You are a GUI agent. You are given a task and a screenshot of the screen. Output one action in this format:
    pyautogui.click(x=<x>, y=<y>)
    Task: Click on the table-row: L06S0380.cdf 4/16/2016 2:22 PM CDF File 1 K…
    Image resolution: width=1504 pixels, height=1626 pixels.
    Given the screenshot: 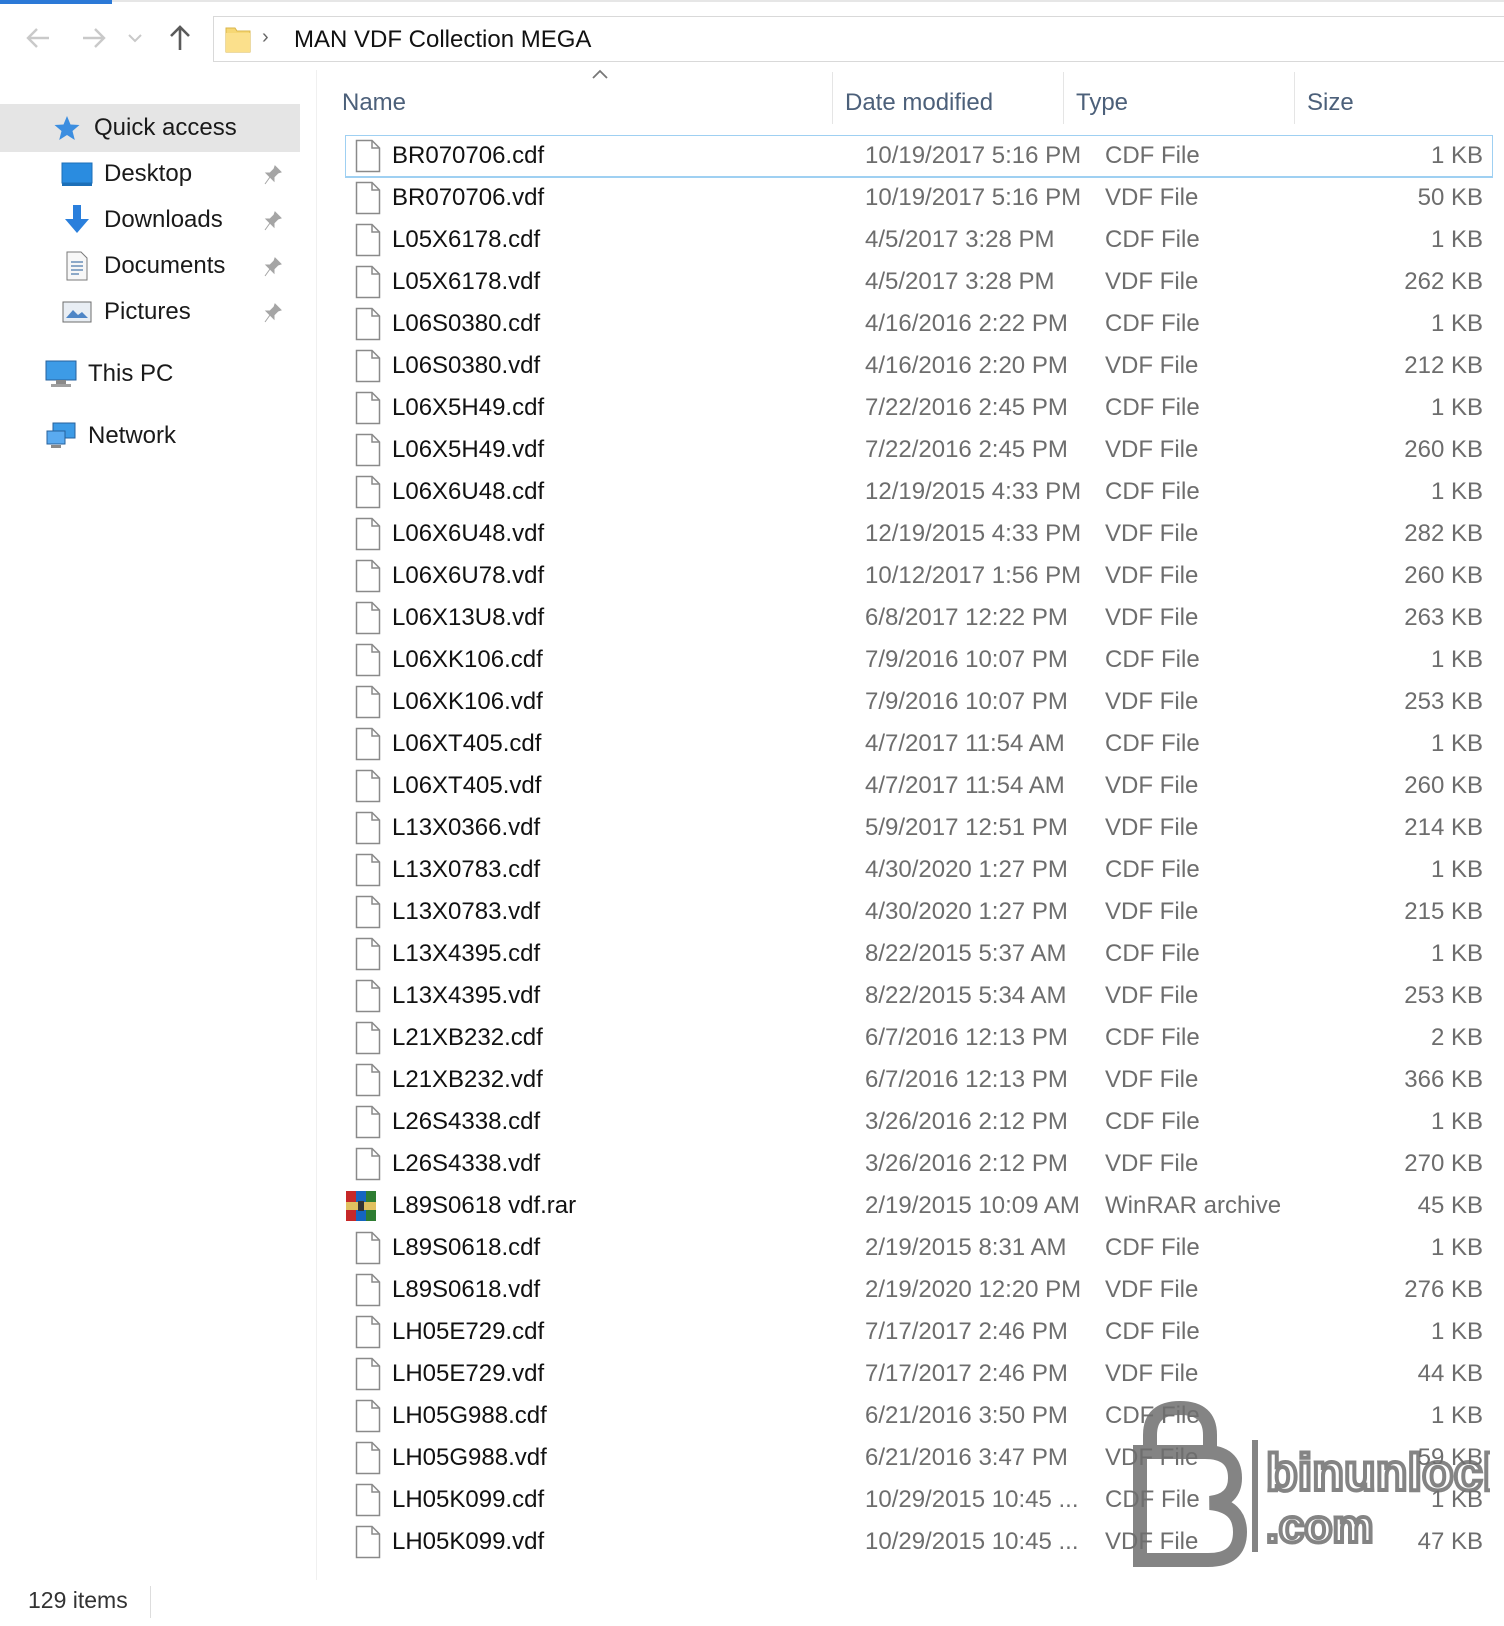 What is the action you would take?
    pyautogui.click(x=919, y=324)
    